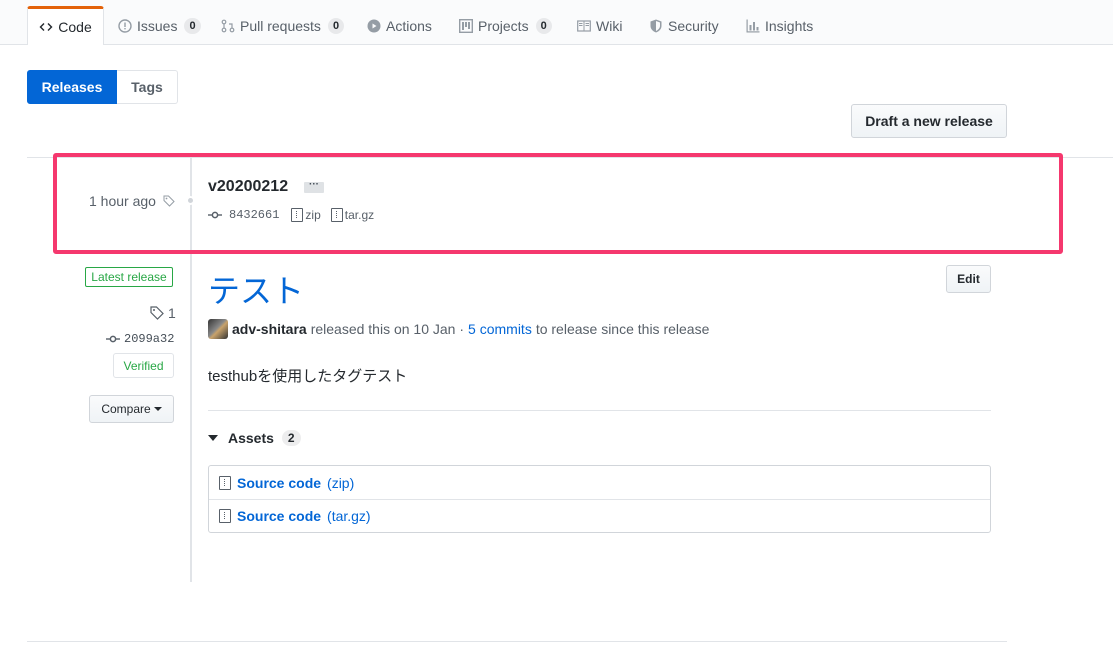 The width and height of the screenshot is (1113, 648). Describe the element at coordinates (656, 26) in the screenshot. I see `shield-icon` at that location.